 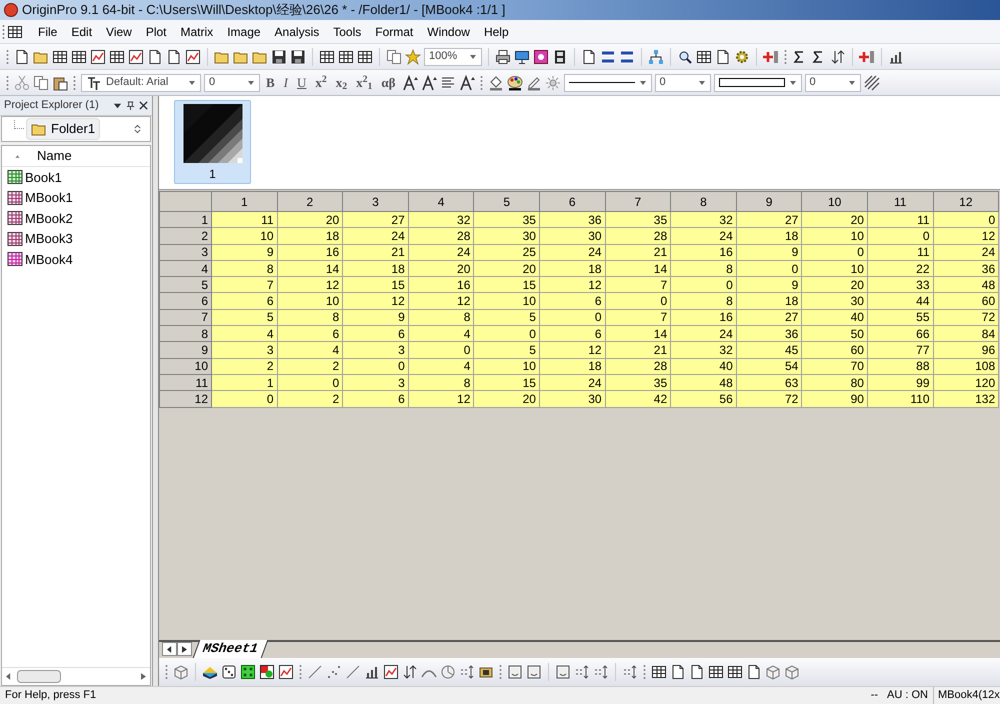 What do you see at coordinates (286, 82) in the screenshot?
I see `text-style-button: I` at bounding box center [286, 82].